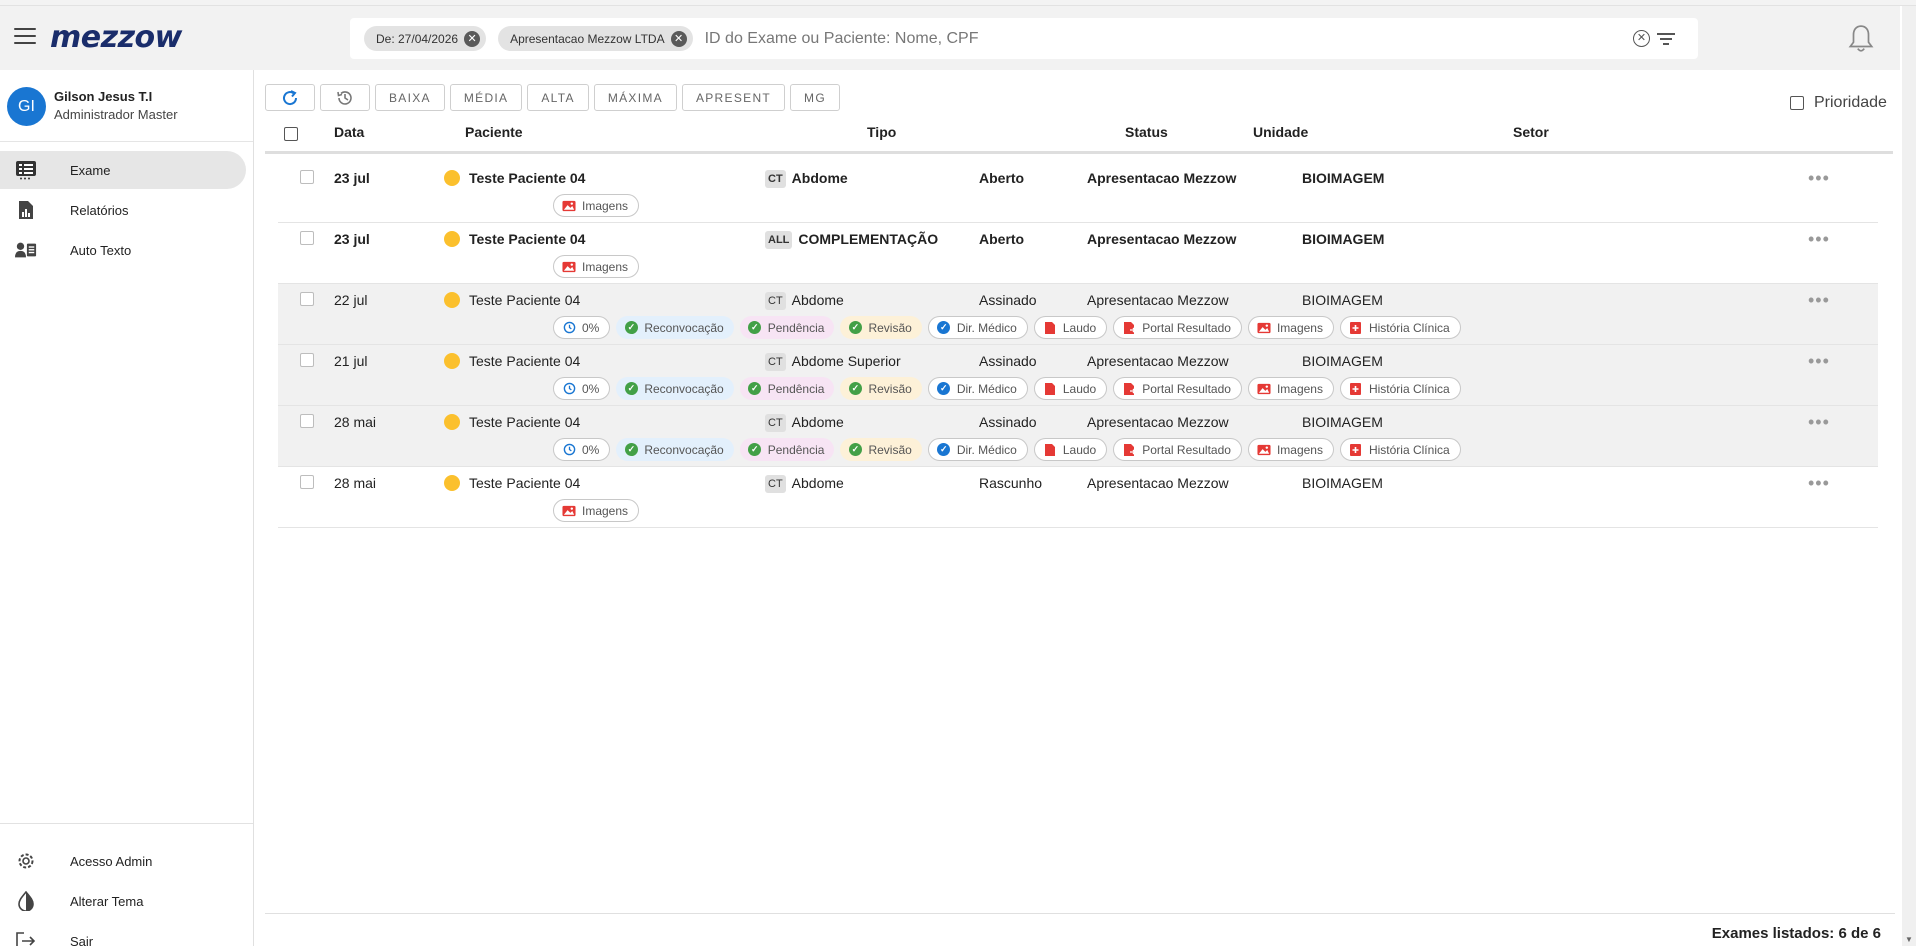 This screenshot has height=946, width=1916. I want to click on tag-label: Portal Resultado, so click(1186, 449).